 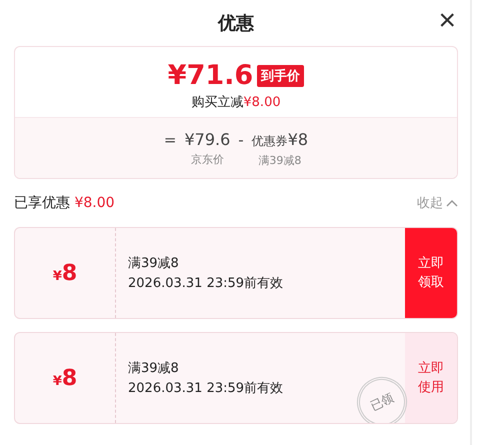 What do you see at coordinates (437, 203) in the screenshot?
I see `collapse-button: 收起` at bounding box center [437, 203].